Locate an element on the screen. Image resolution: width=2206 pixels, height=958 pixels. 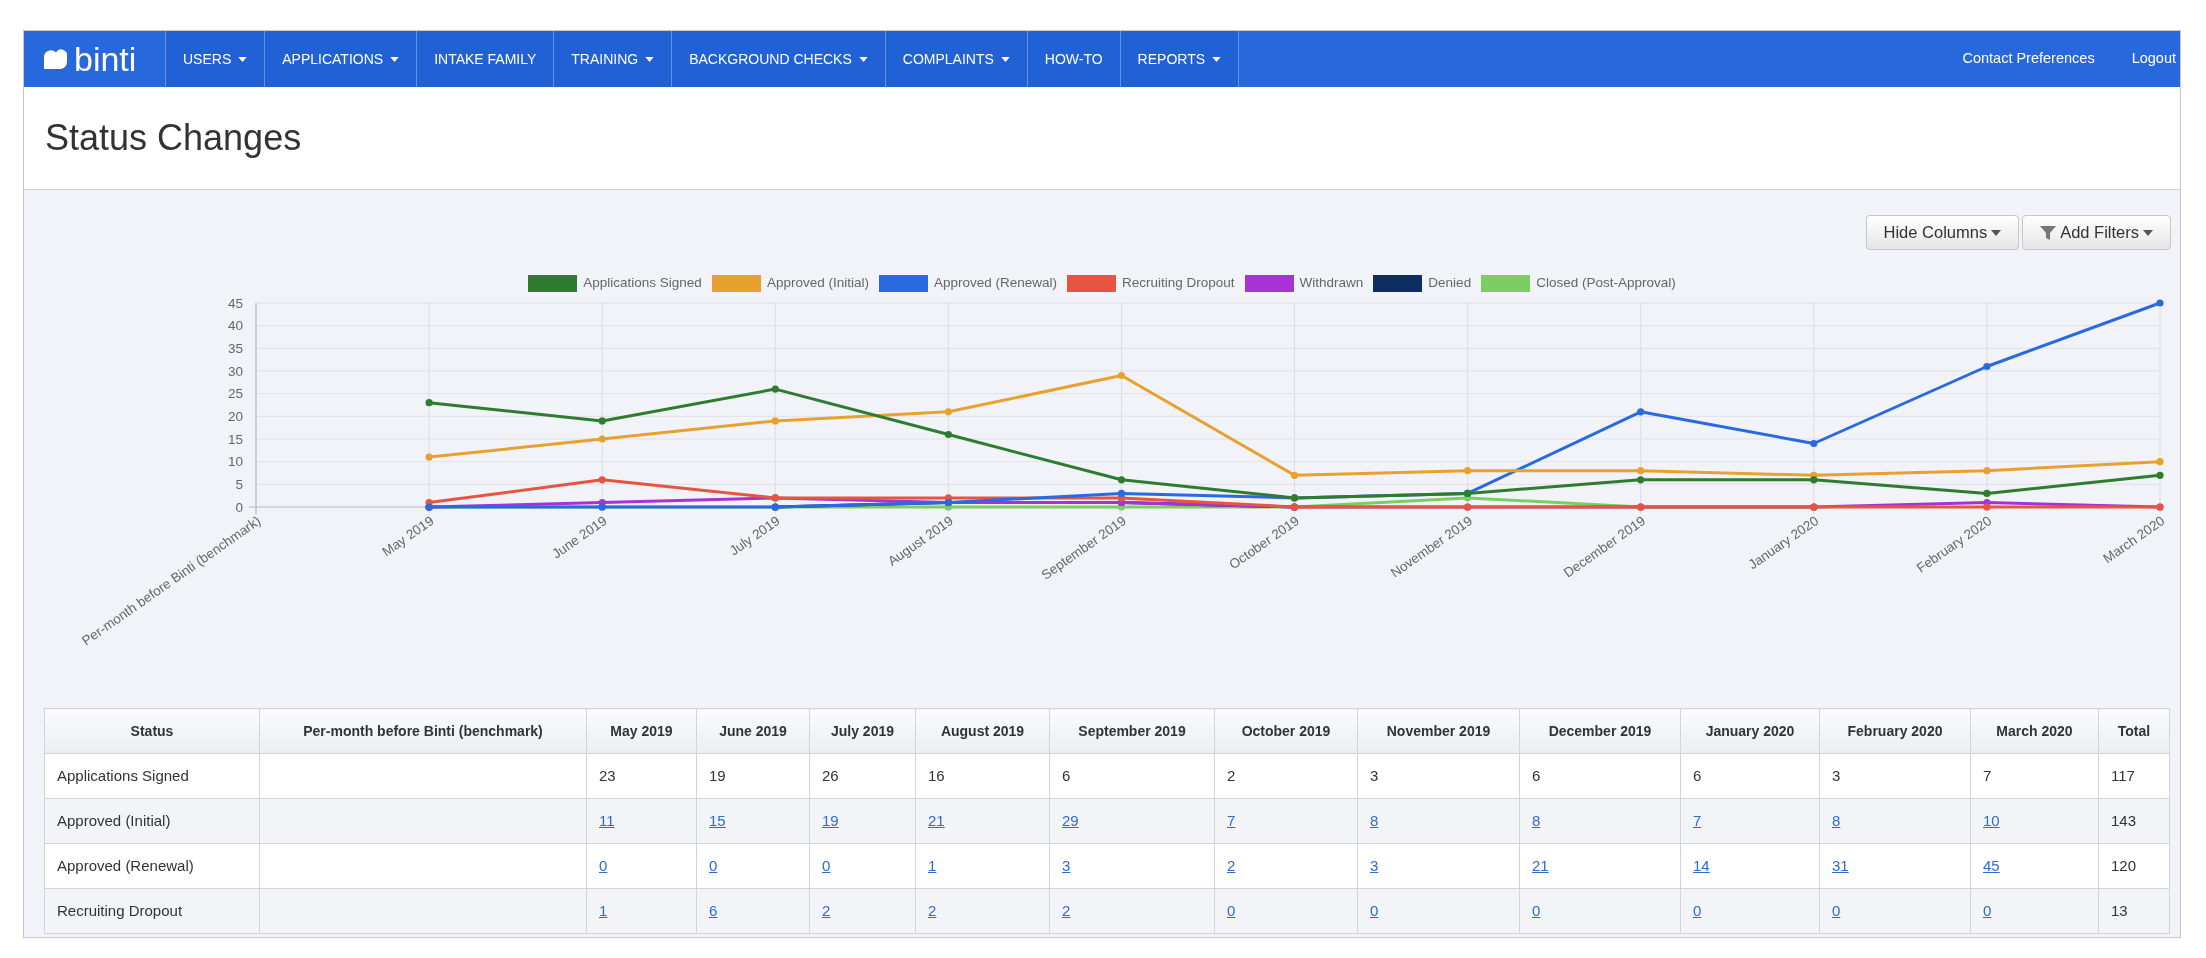
caret-icon is located at coordinates (2148, 232).